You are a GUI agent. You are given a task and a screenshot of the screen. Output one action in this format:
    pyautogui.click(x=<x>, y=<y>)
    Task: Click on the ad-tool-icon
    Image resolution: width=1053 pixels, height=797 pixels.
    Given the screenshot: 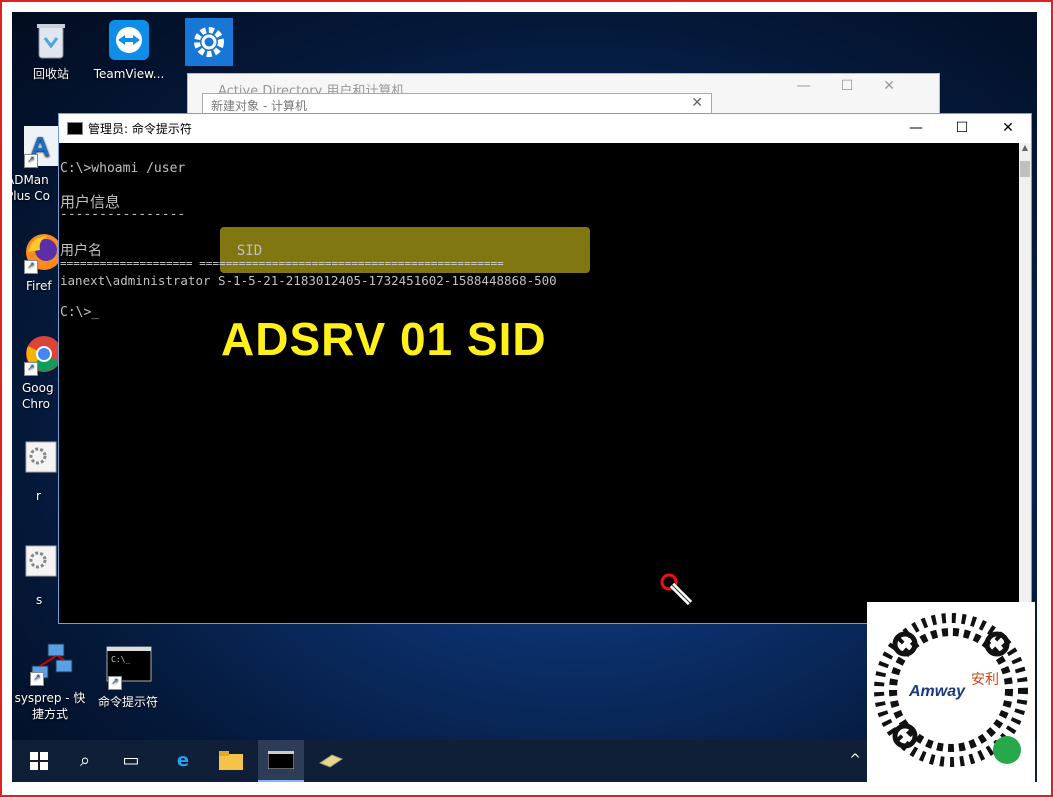 What is the action you would take?
    pyautogui.click(x=331, y=761)
    